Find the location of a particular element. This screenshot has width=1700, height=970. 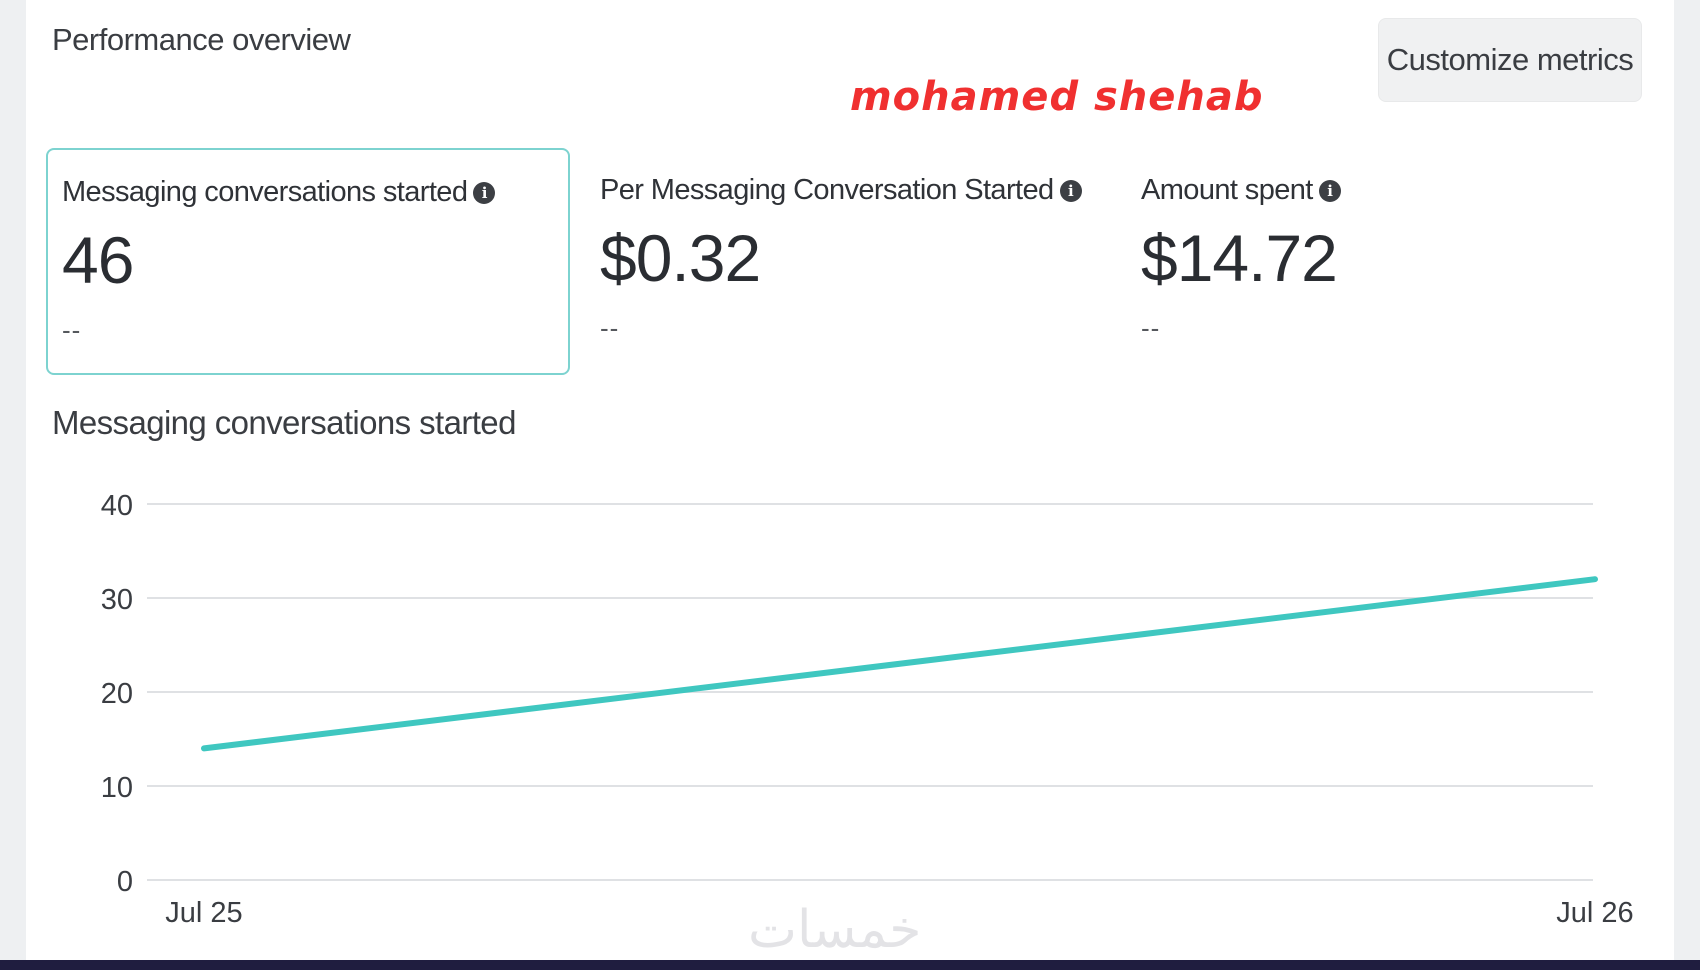

x-tick-label: Jul 25 is located at coordinates (203, 913).